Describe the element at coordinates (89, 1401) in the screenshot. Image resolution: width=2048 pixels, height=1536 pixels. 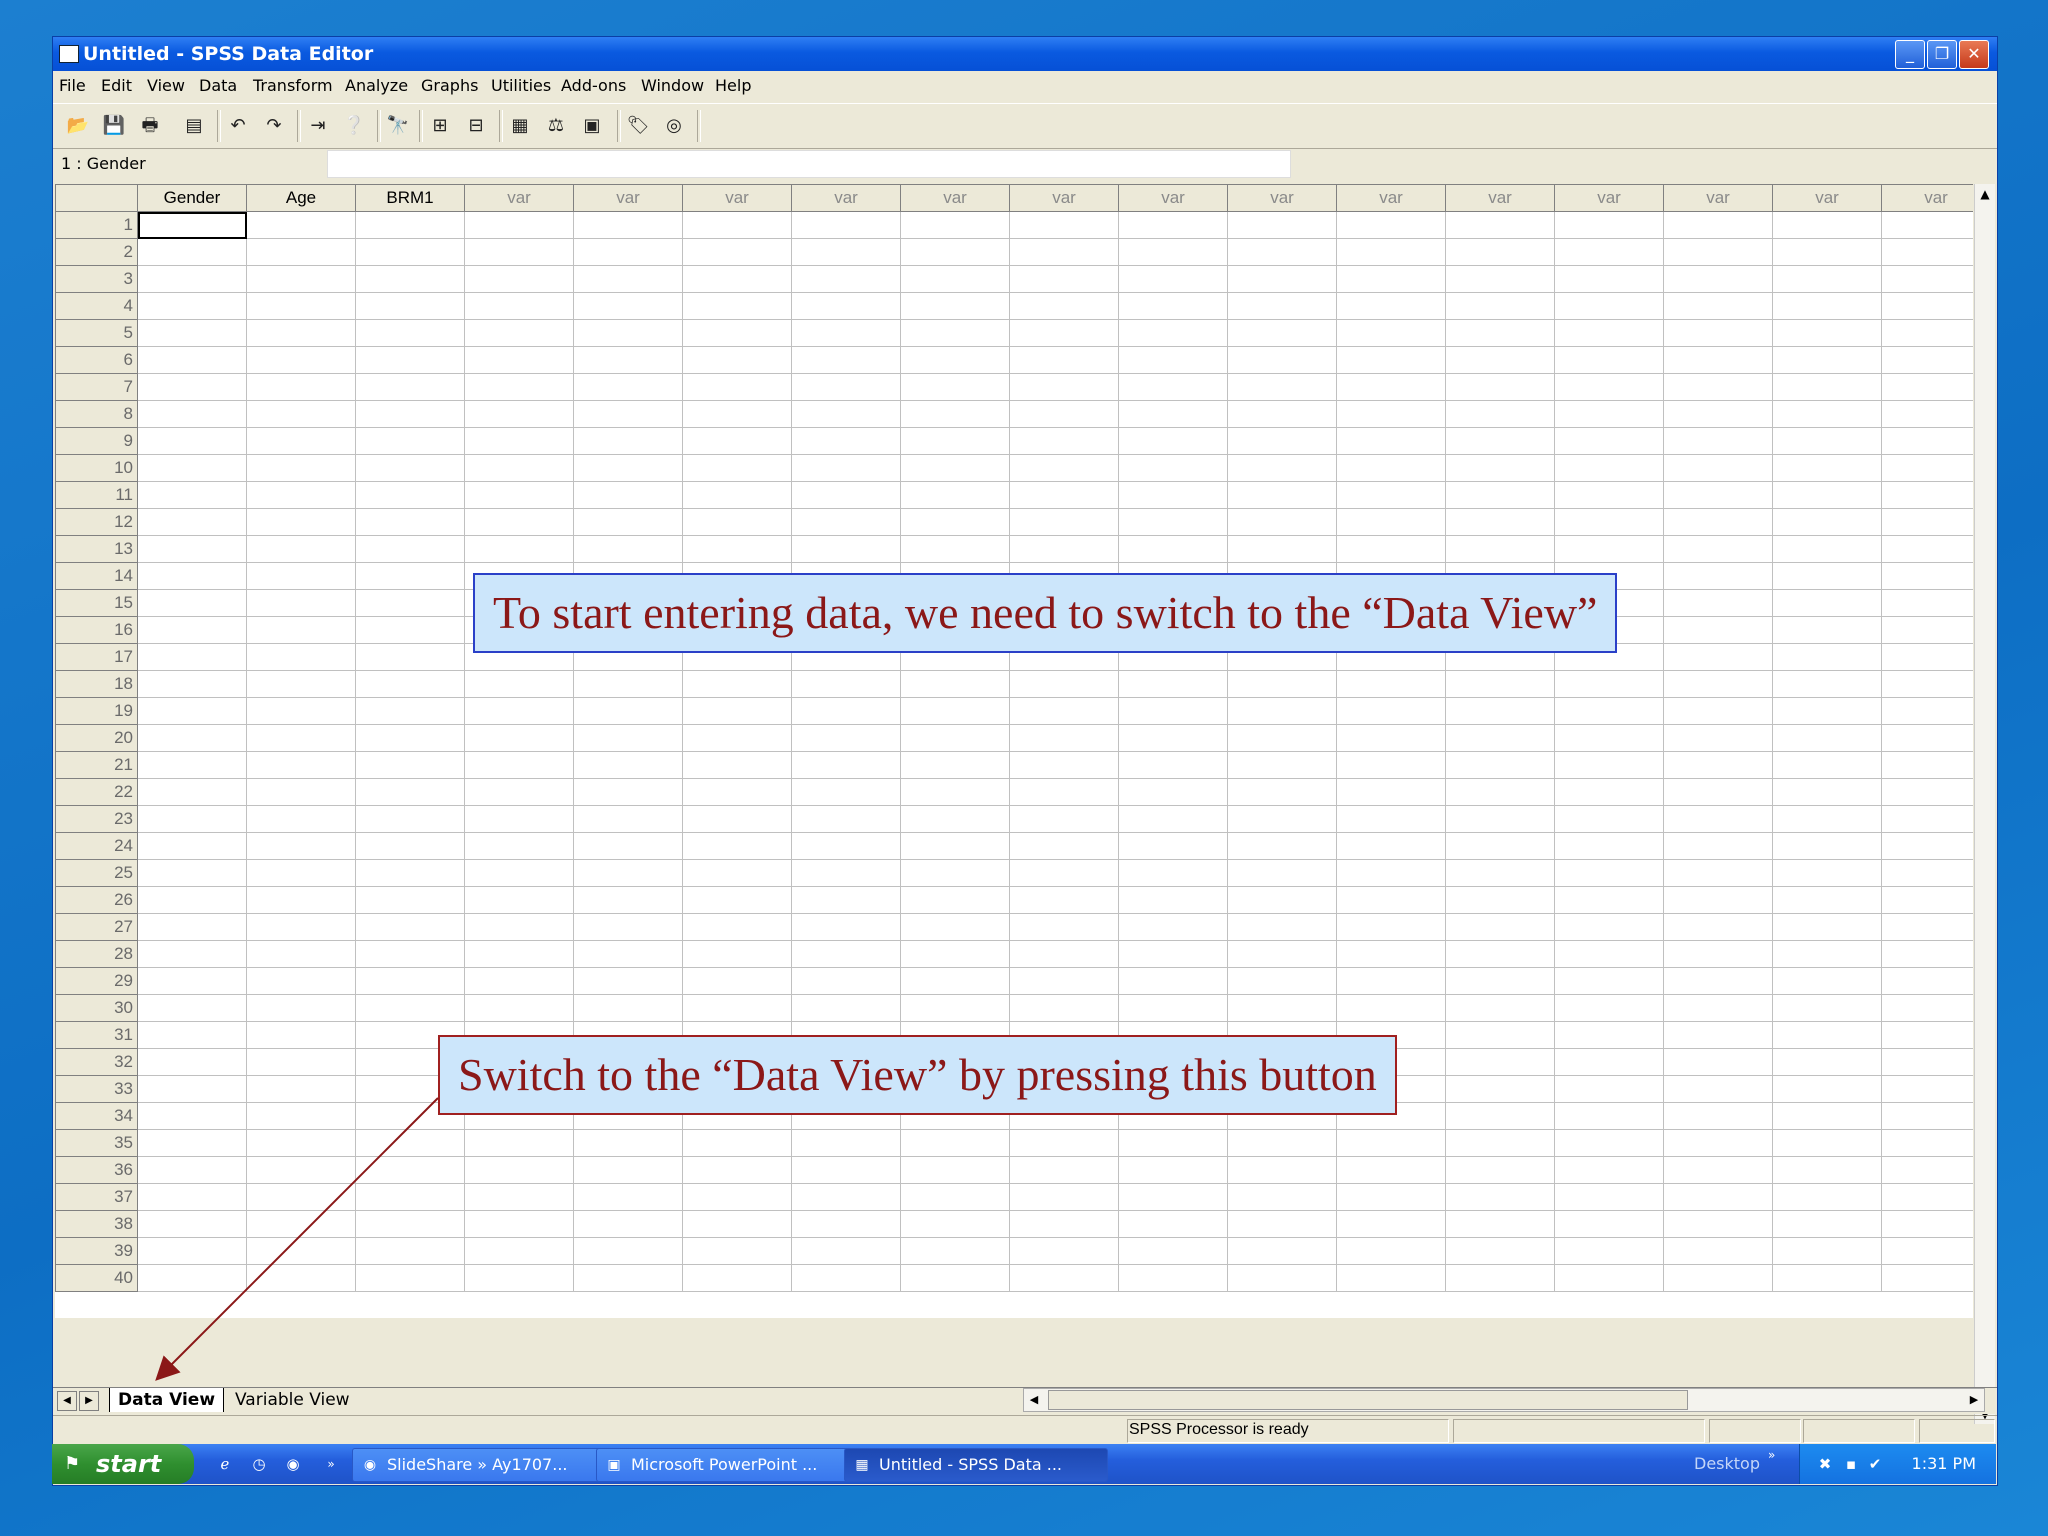
I see `tab-next-arrow-icon: ▶` at that location.